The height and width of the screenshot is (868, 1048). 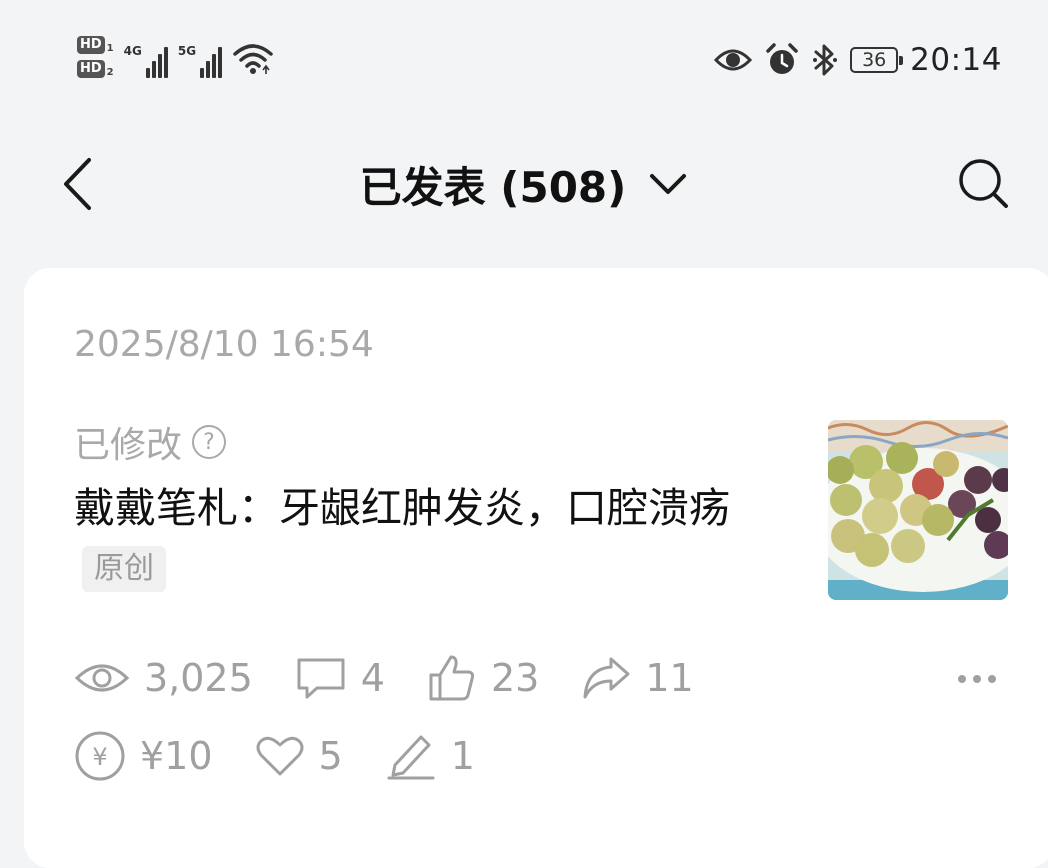 What do you see at coordinates (419, 538) in the screenshot?
I see `post-title: 戴戴笔札：牙龈红肿发炎，口腔溃疡原创` at bounding box center [419, 538].